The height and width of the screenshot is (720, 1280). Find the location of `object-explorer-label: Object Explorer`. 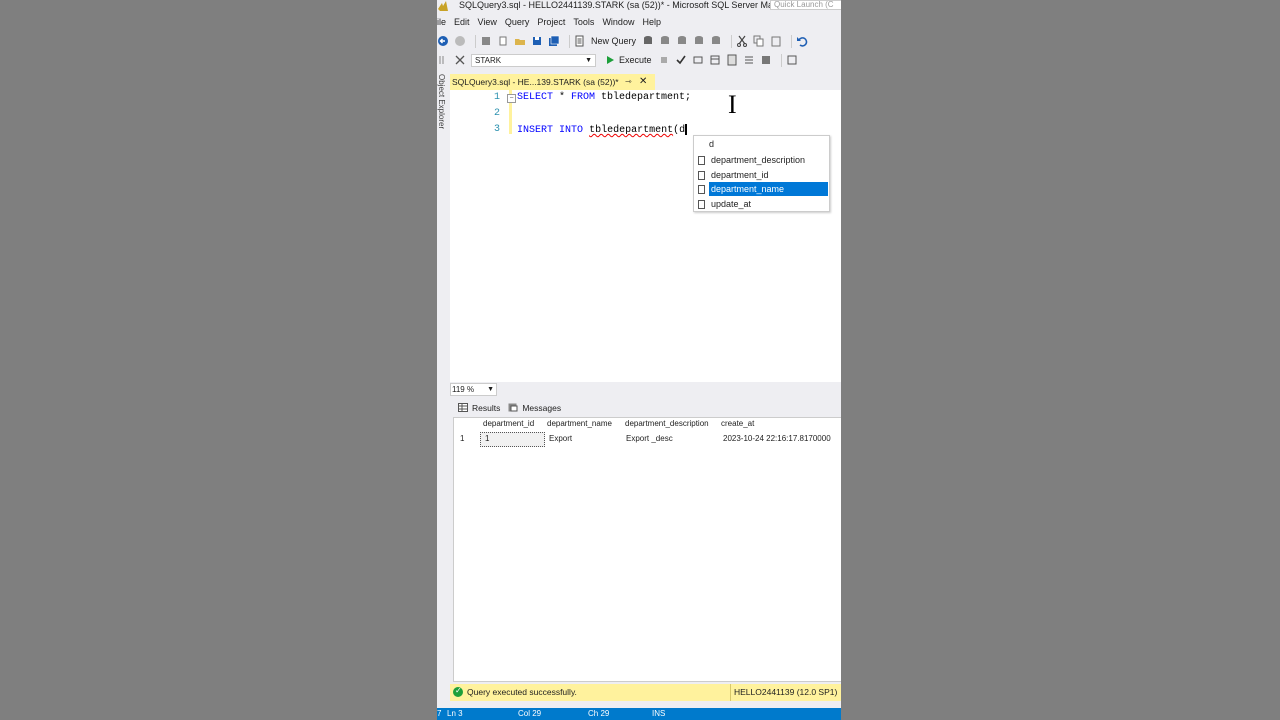

object-explorer-label: Object Explorer is located at coordinates (441, 101).